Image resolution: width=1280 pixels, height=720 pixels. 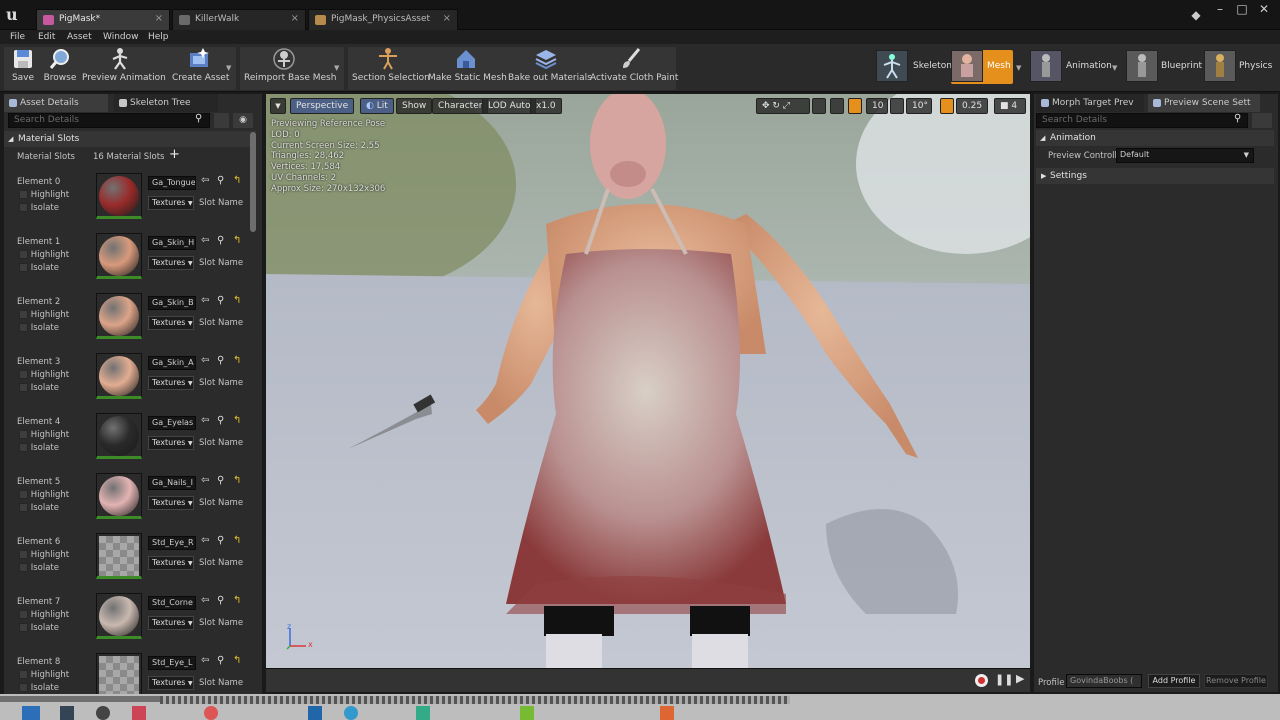 What do you see at coordinates (855, 106) in the screenshot?
I see `grid-snap-icon` at bounding box center [855, 106].